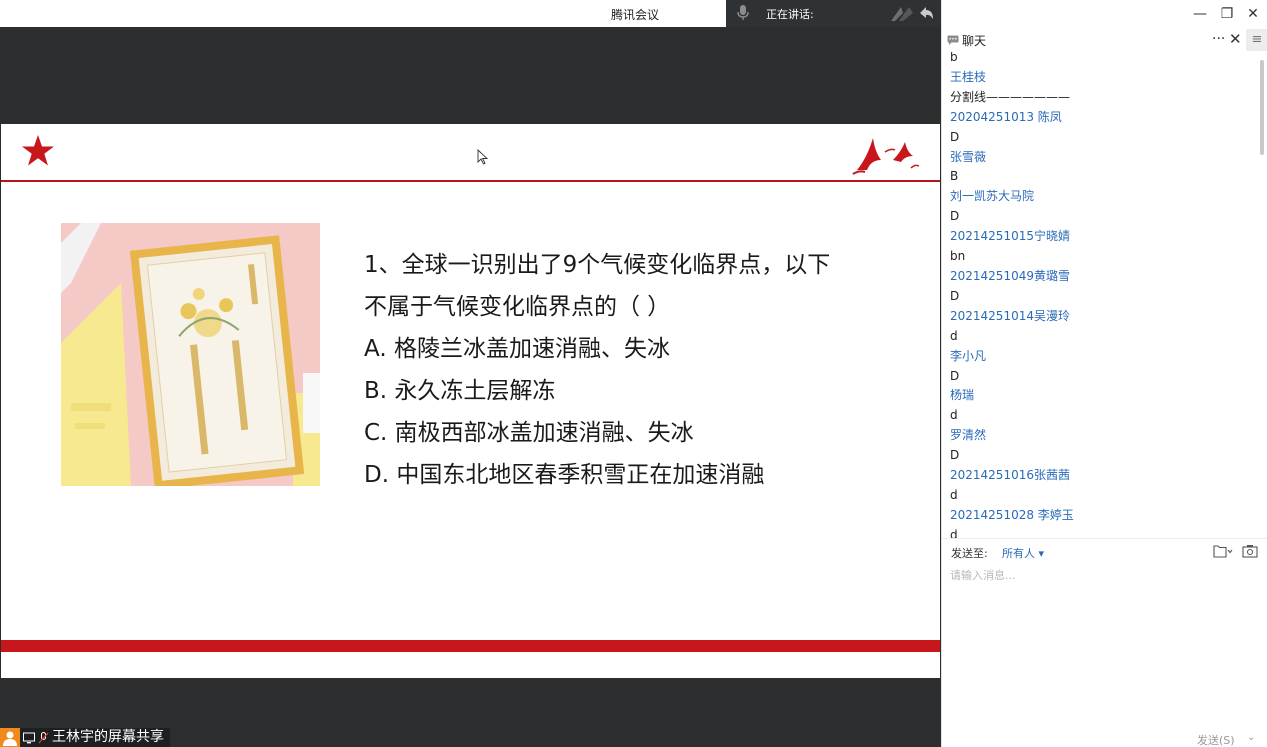 Image resolution: width=1267 pixels, height=747 pixels. I want to click on message-text: b, so click(954, 58).